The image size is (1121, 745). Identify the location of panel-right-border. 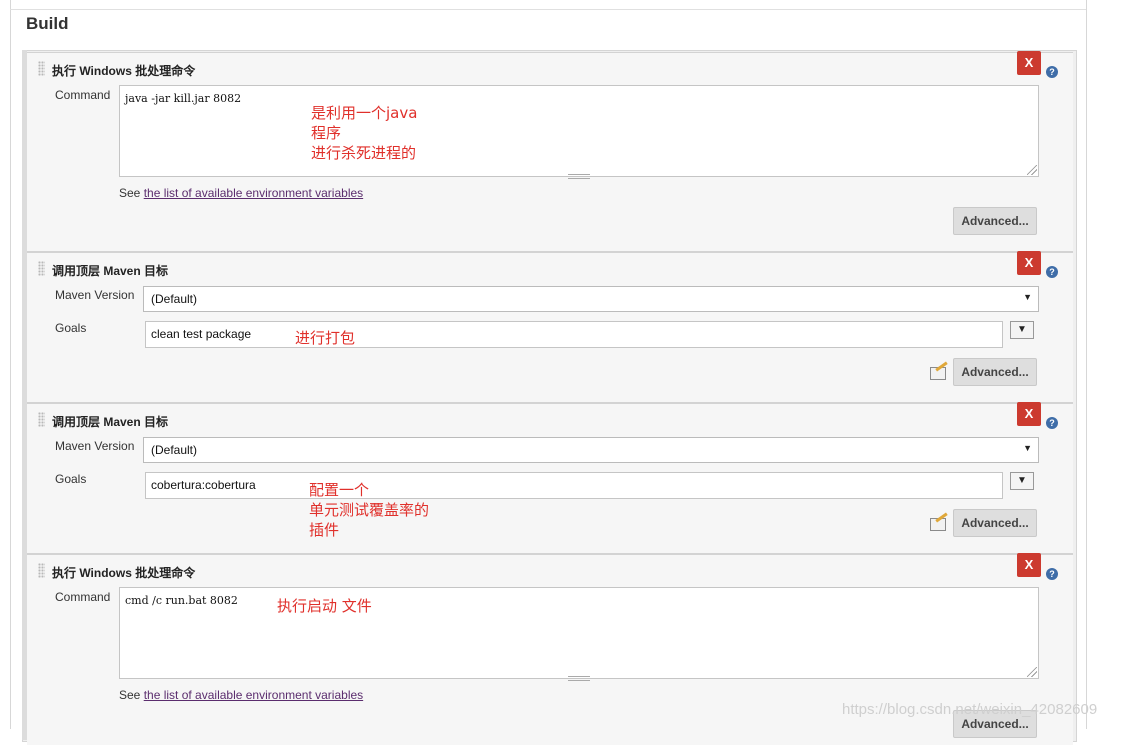
(1086, 364).